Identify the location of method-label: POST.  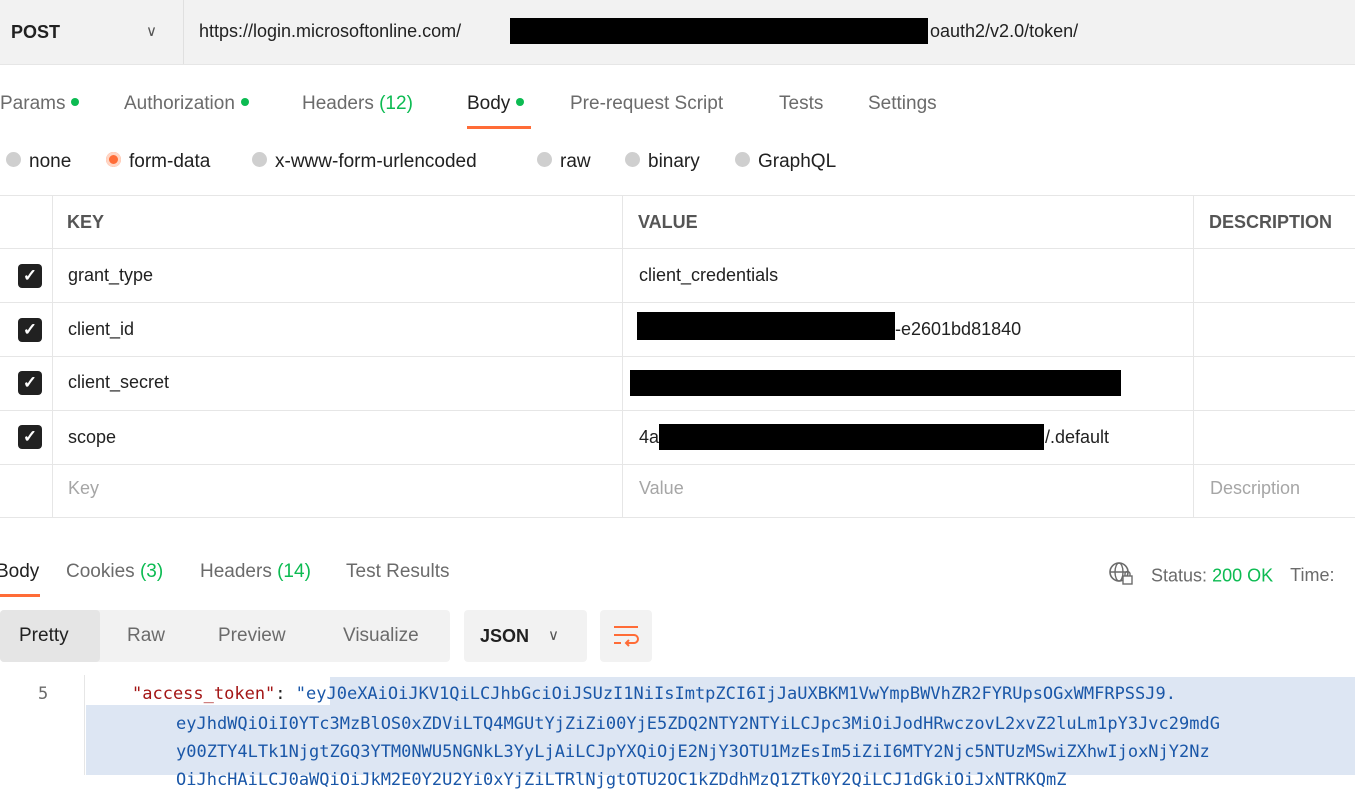
(36, 32).